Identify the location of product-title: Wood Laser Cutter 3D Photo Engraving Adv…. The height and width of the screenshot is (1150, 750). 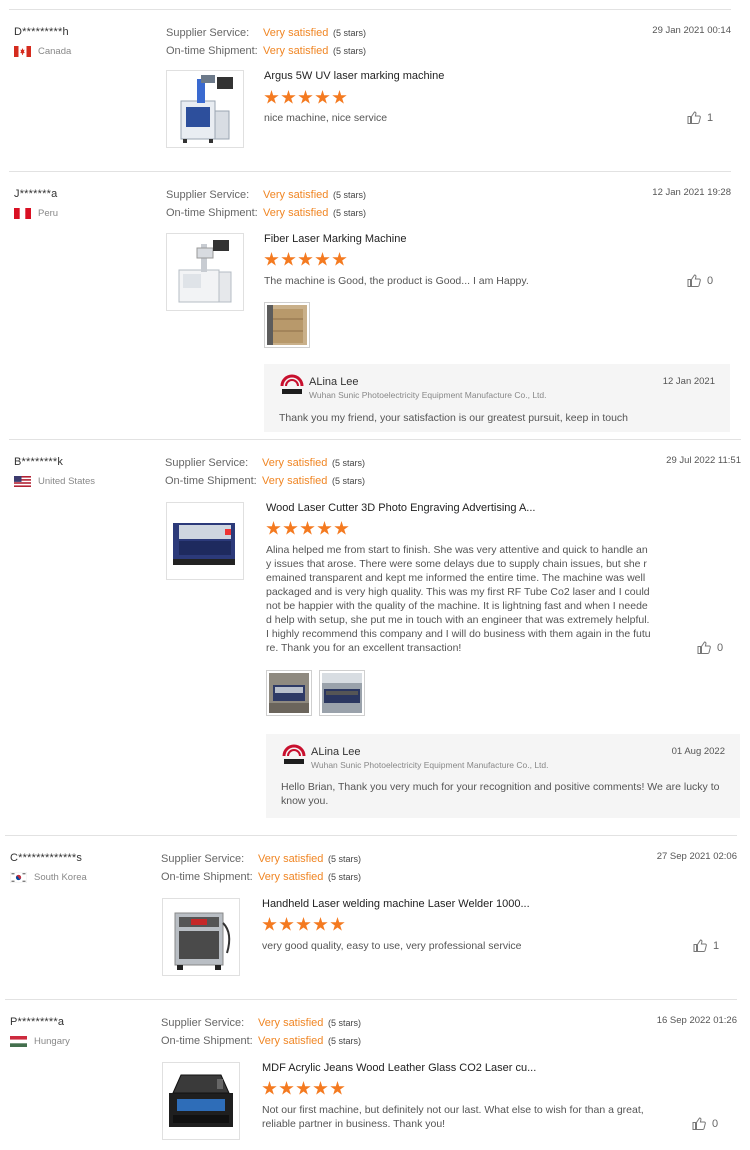
(400, 508).